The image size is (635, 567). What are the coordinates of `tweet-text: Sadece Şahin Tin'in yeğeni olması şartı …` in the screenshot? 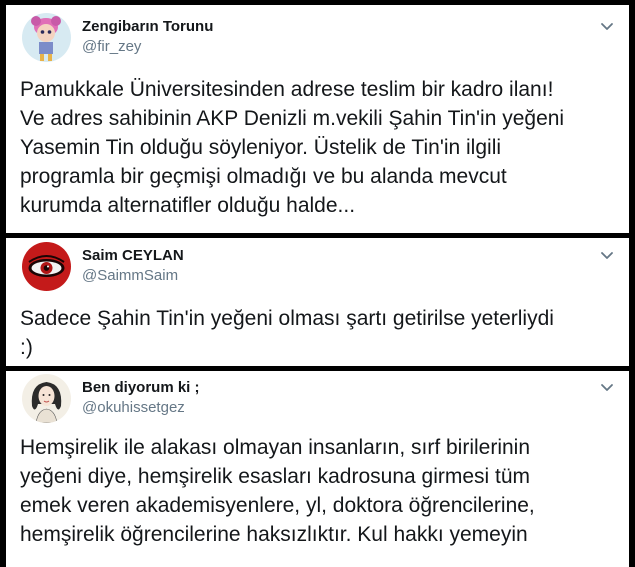 It's located at (320, 333).